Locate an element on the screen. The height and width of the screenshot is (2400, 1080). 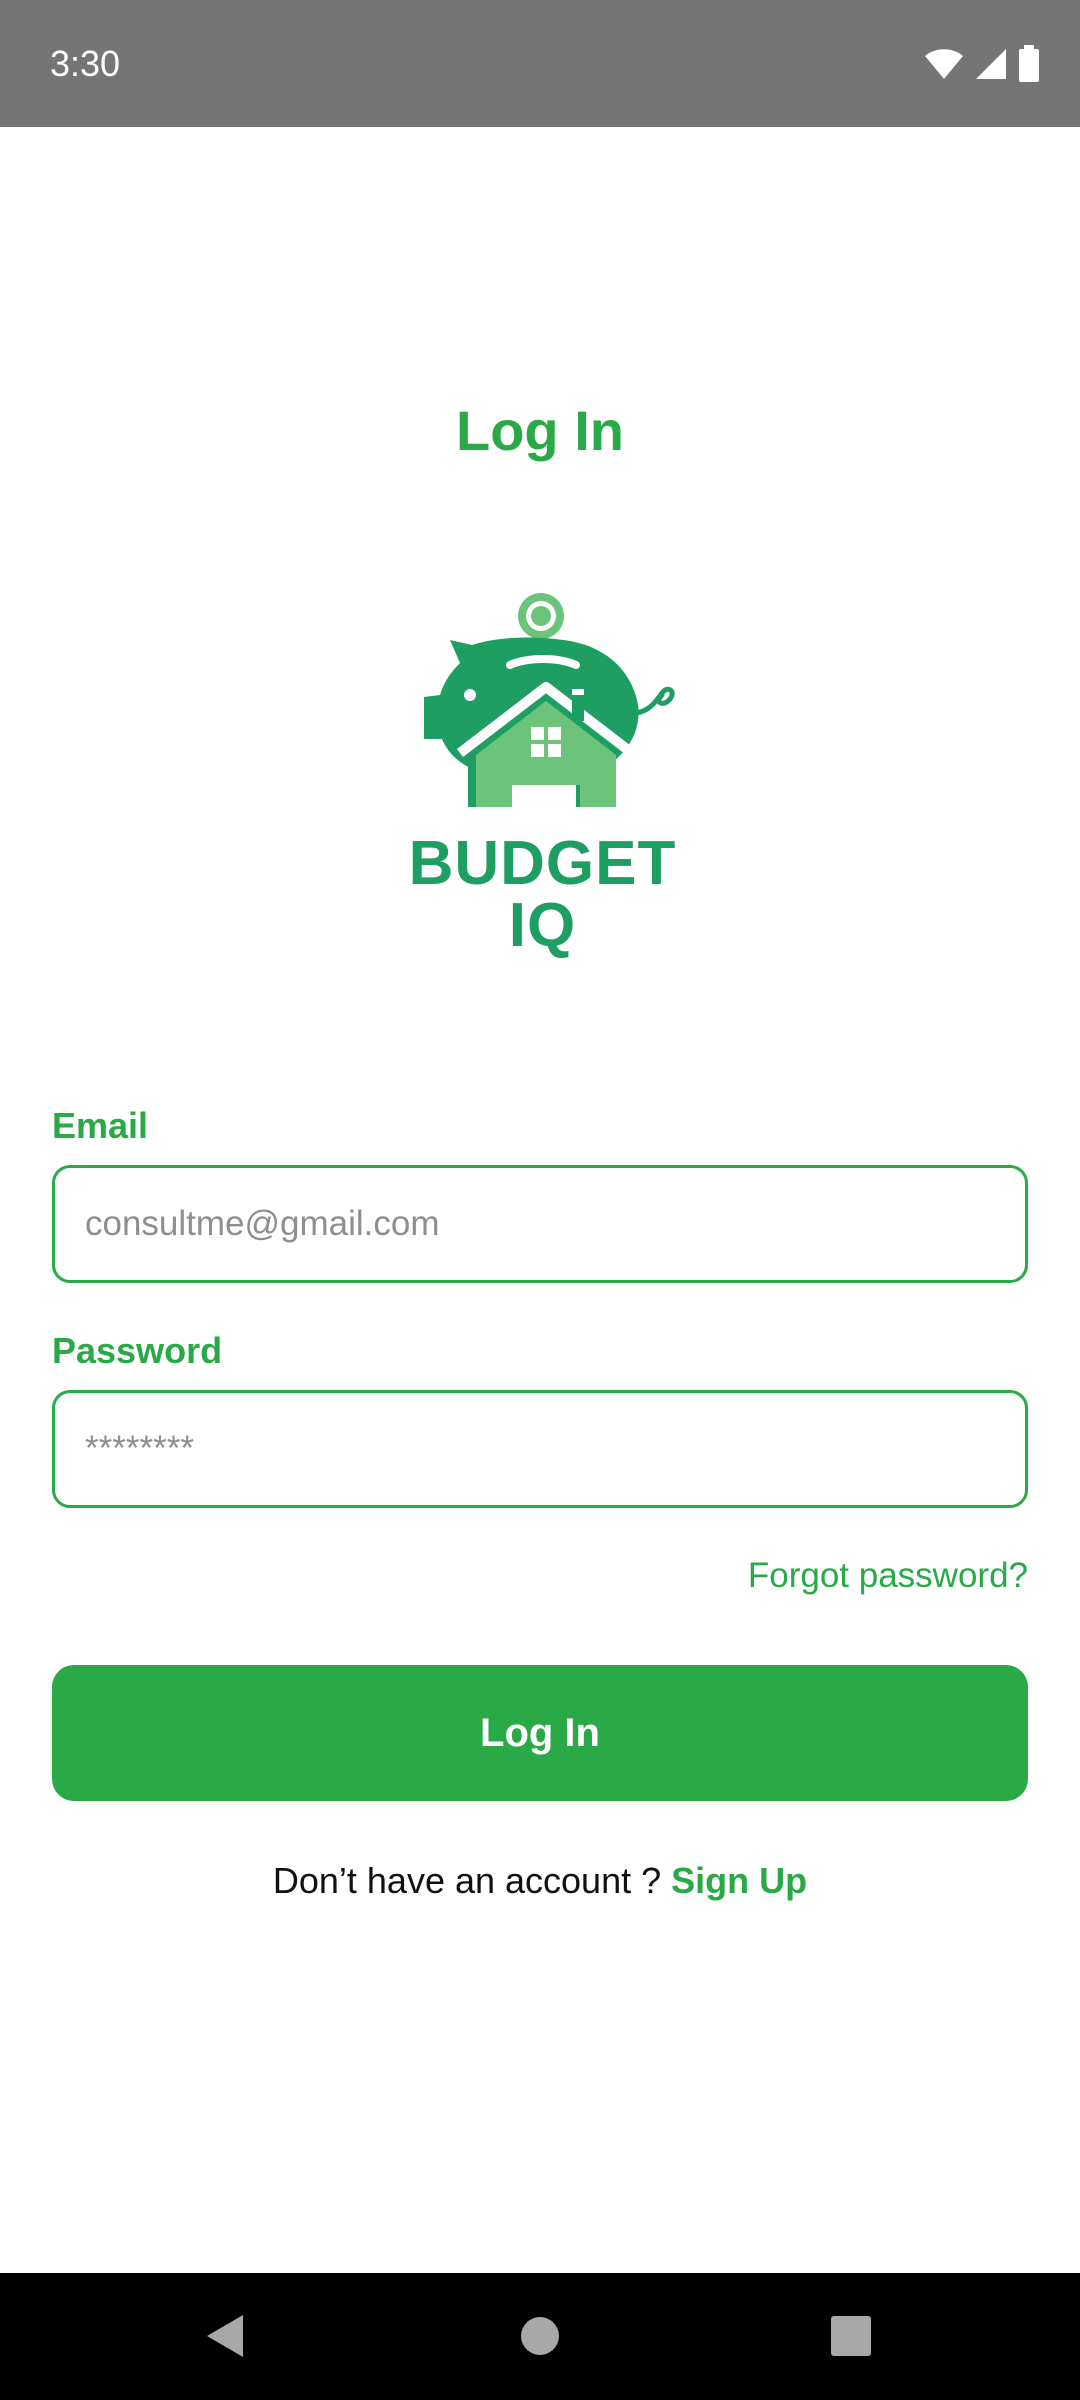
page-title: Log In is located at coordinates (540, 430).